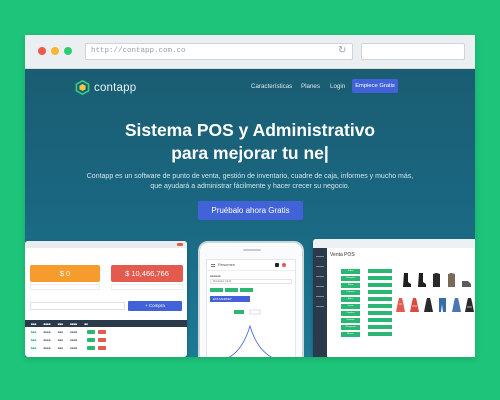 The image size is (500, 400). Describe the element at coordinates (55, 51) in the screenshot. I see `minimize-dot-icon` at that location.